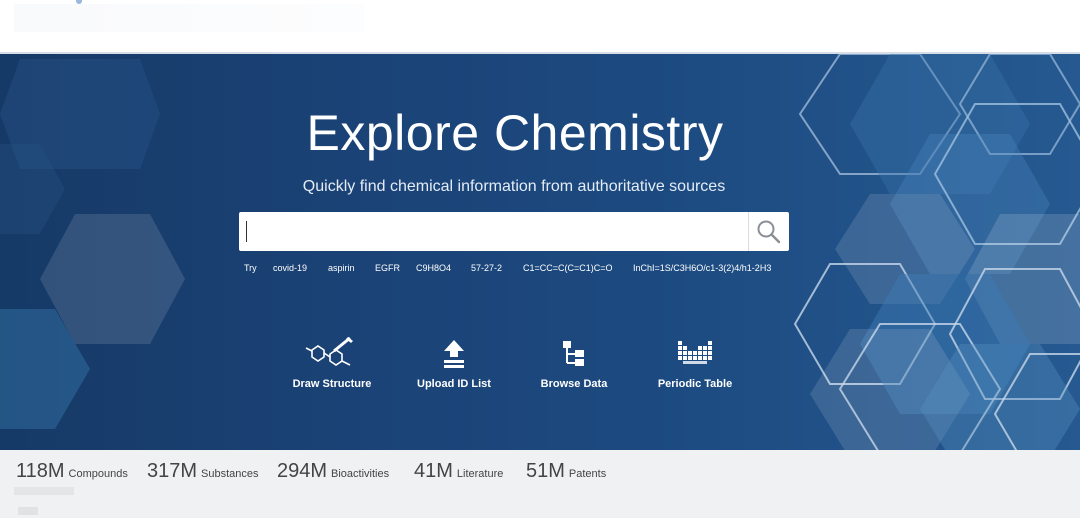 This screenshot has height=518, width=1080. What do you see at coordinates (515, 133) in the screenshot?
I see `page-title: Explore Chemistry` at bounding box center [515, 133].